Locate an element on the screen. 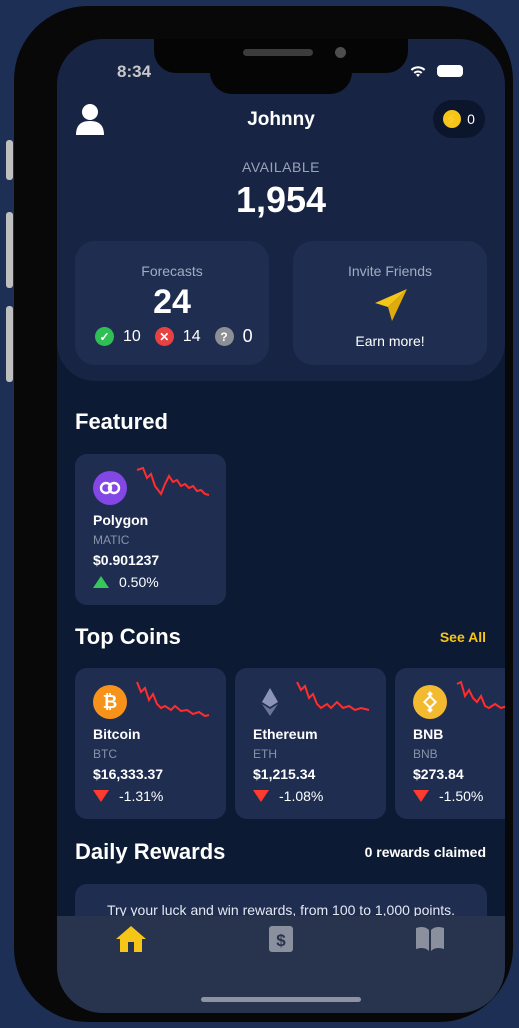  home-icon is located at coordinates (131, 939).